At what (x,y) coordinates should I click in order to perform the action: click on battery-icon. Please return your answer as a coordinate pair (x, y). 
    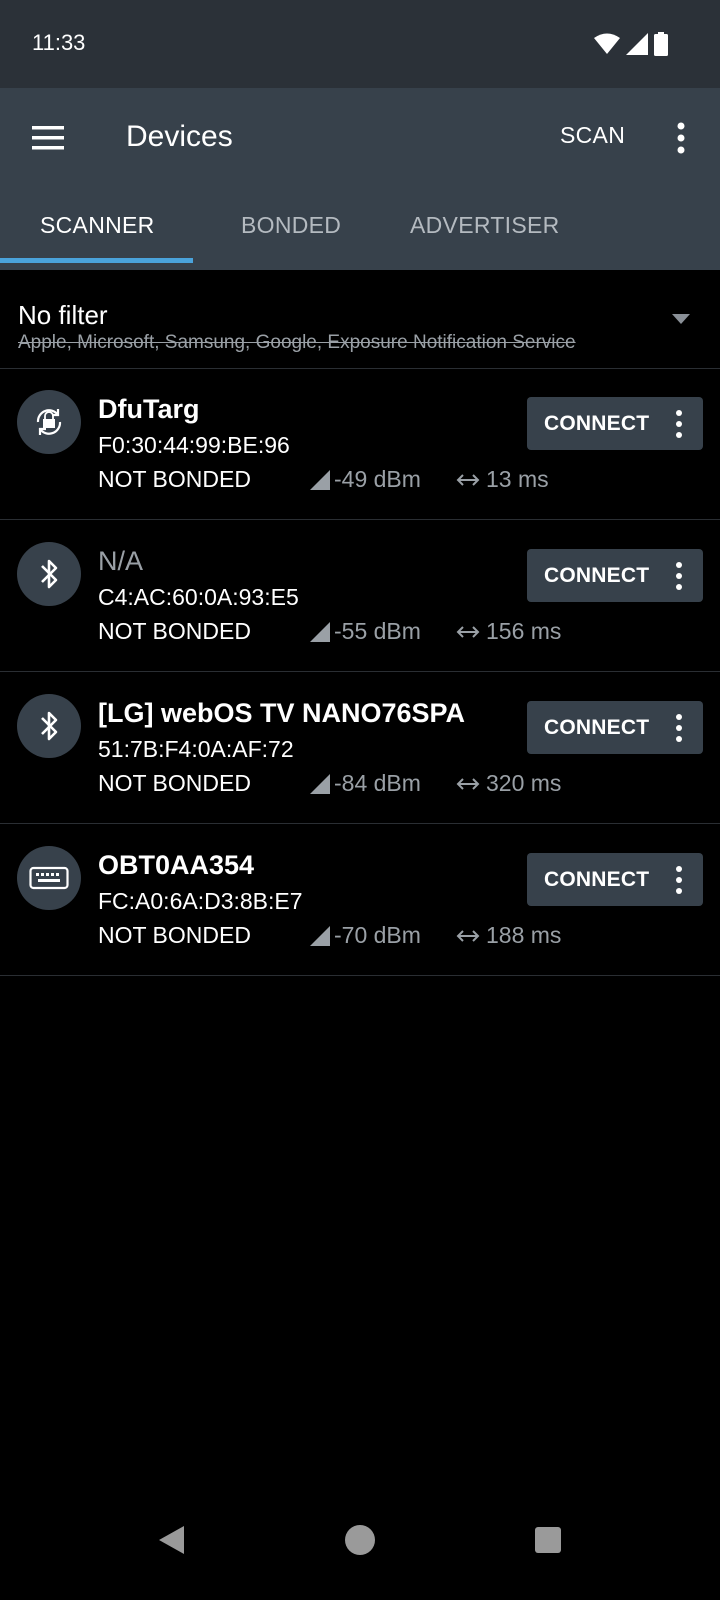
    Looking at the image, I should click on (661, 44).